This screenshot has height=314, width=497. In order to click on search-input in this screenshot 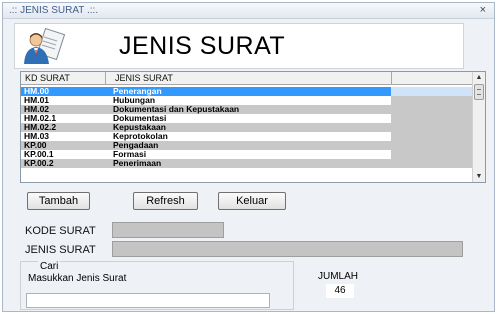, I will do `click(148, 300)`.